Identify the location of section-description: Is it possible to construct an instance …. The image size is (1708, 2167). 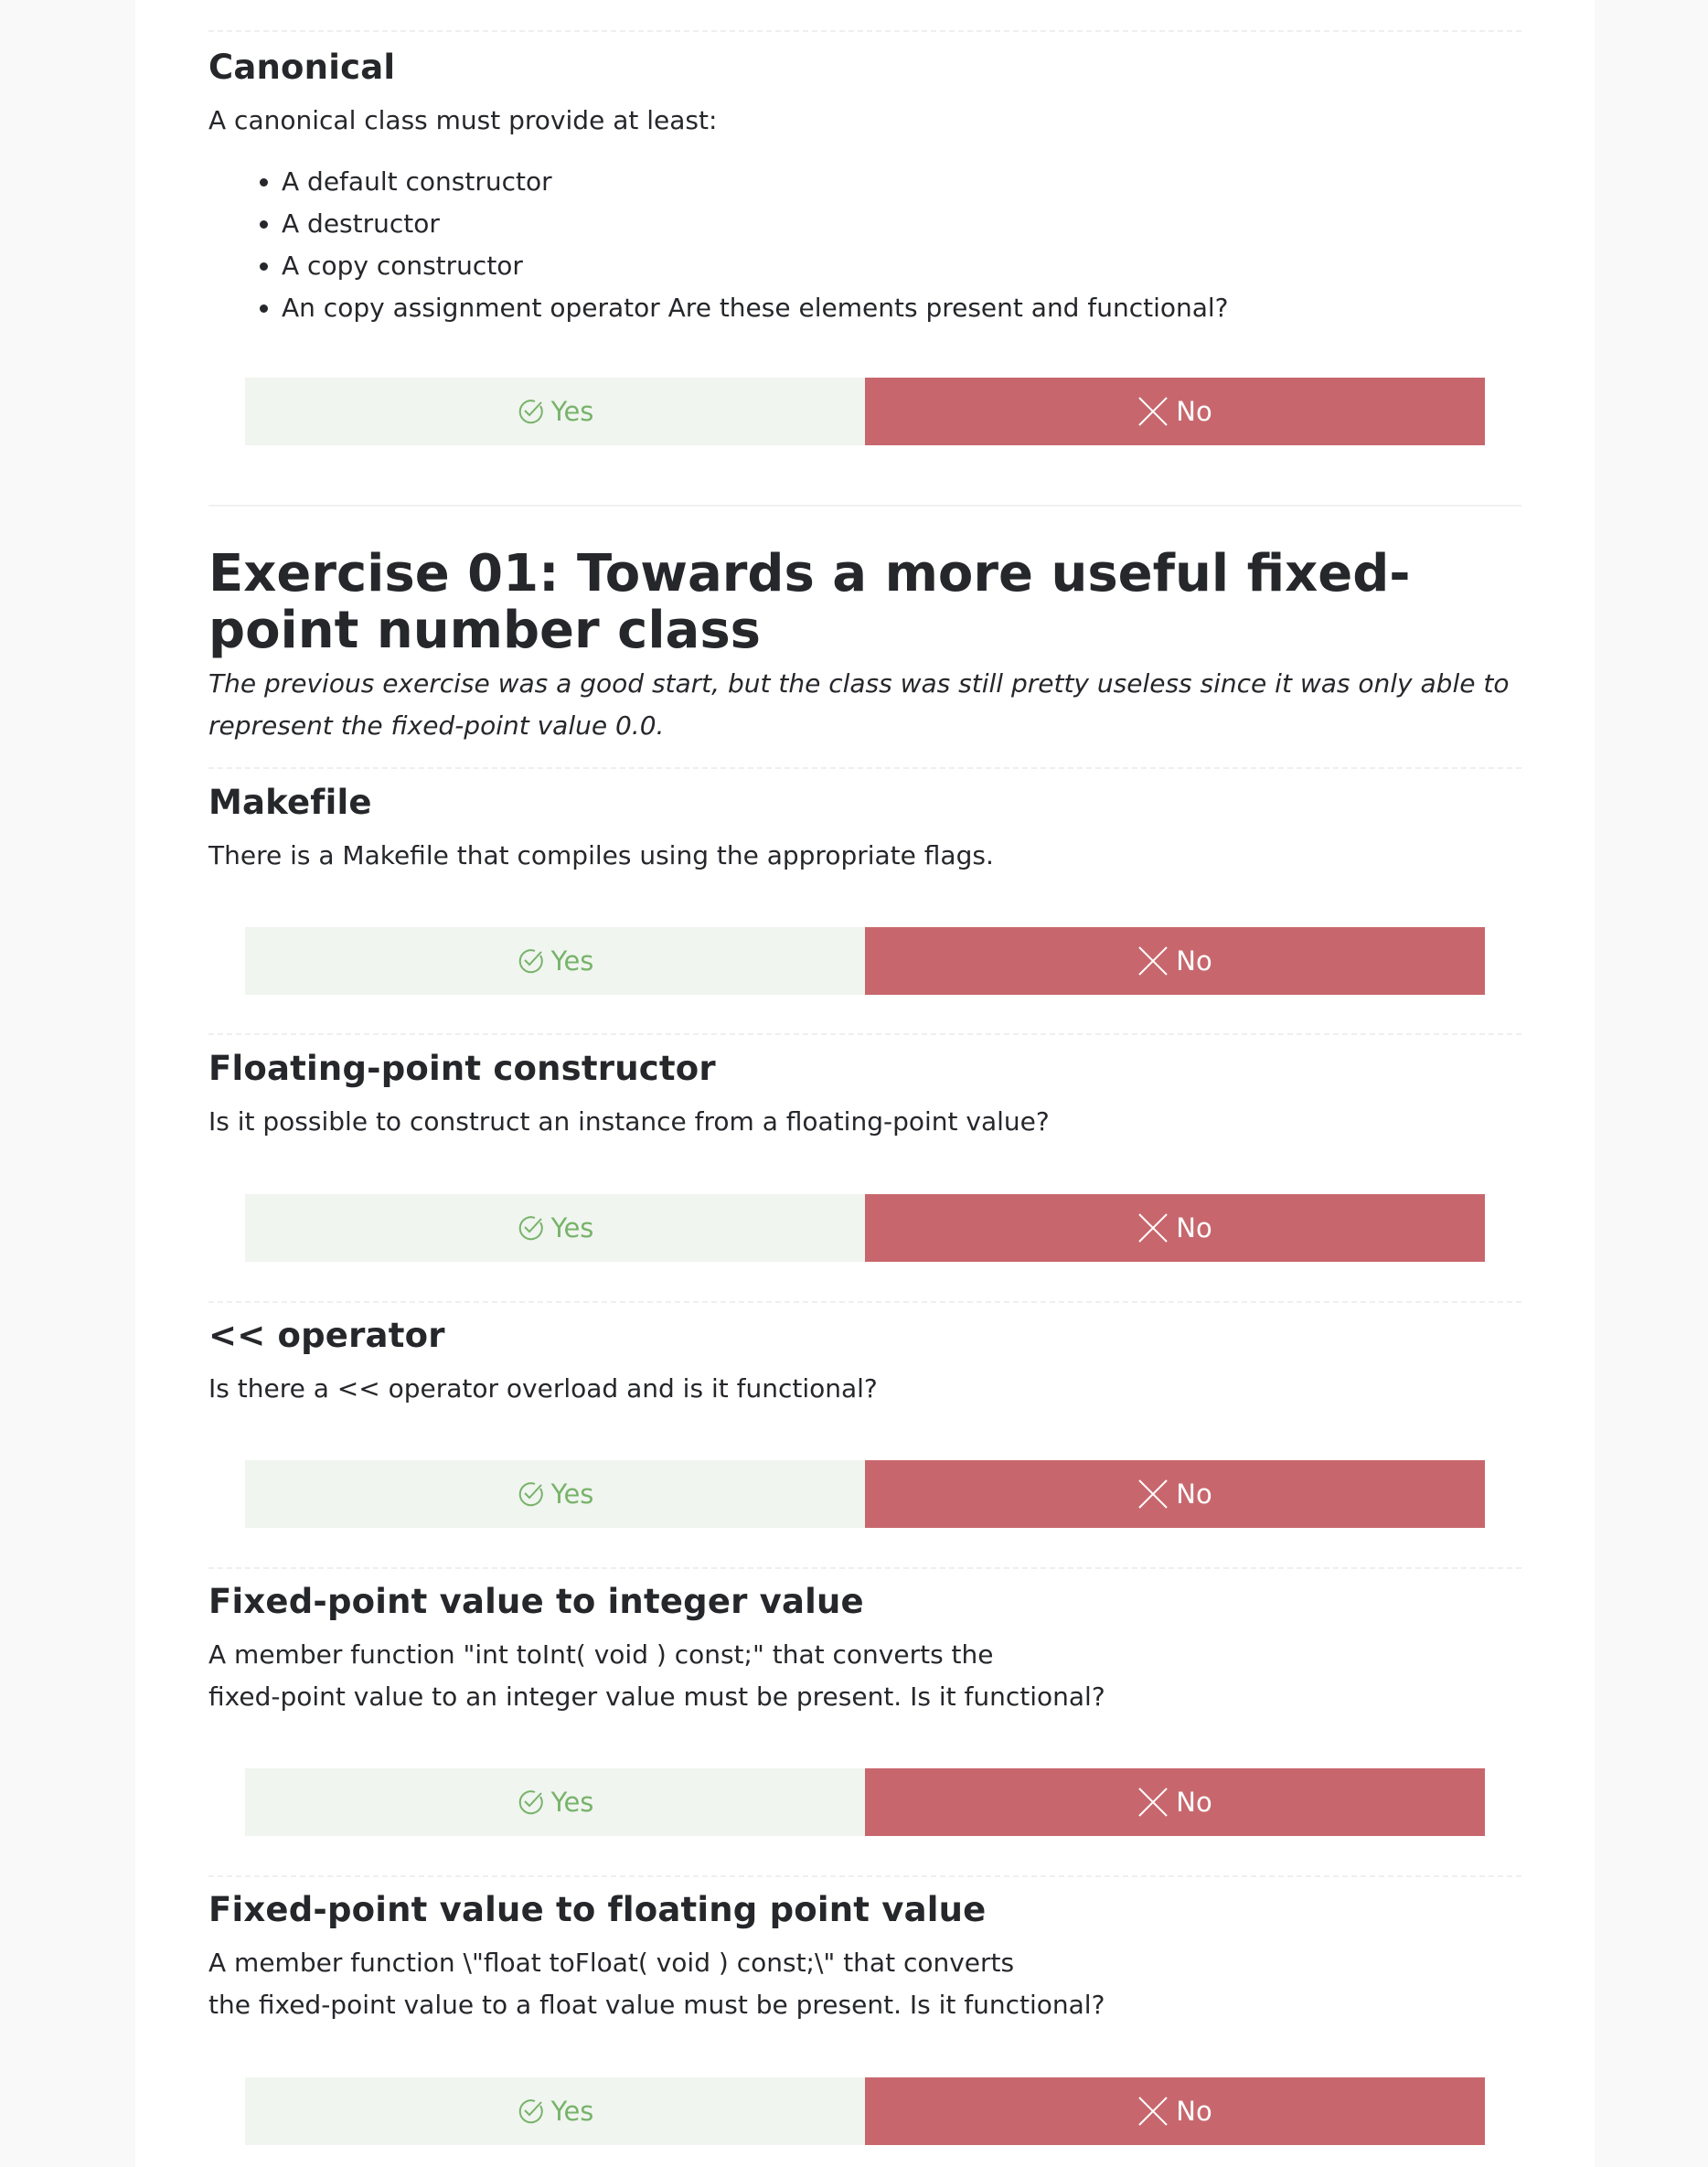
(629, 1121).